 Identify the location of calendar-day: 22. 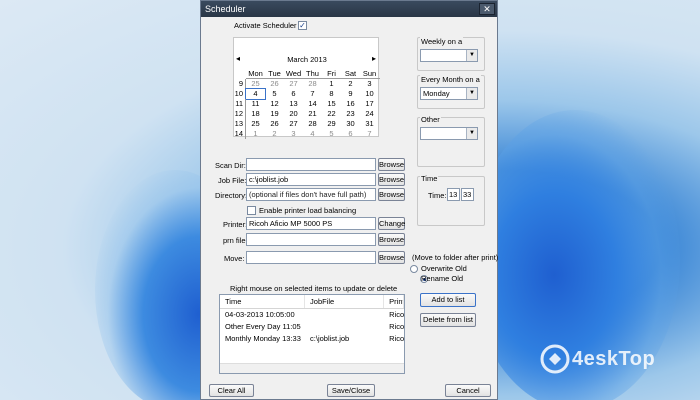
(331, 114).